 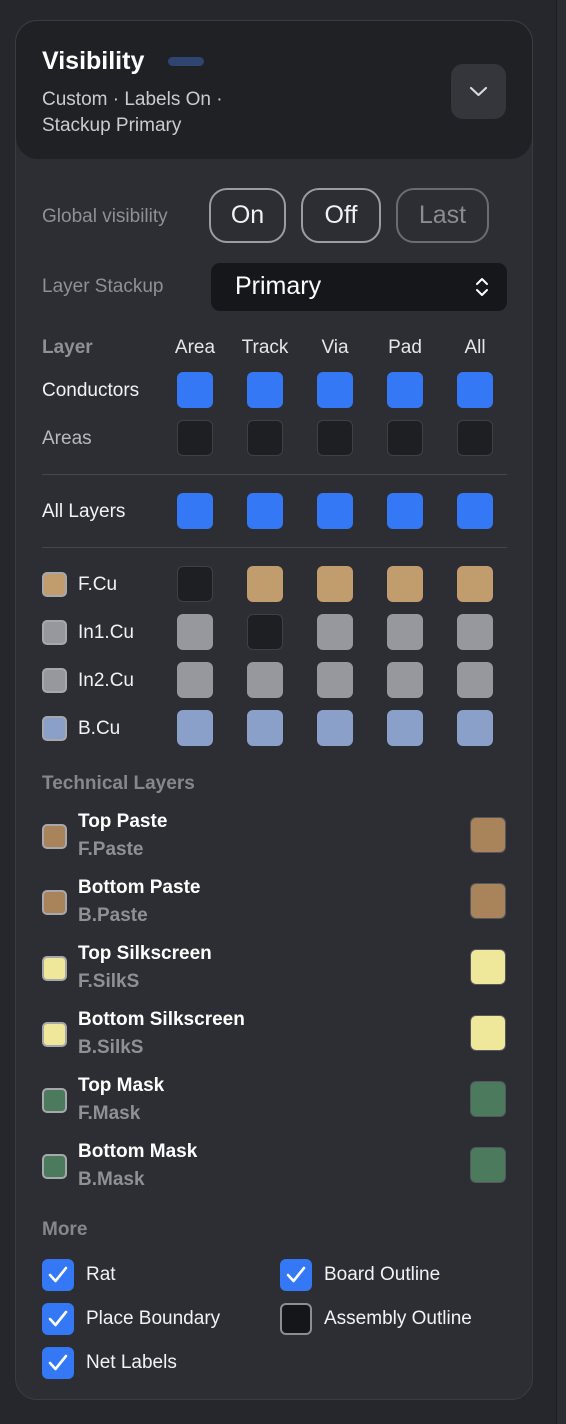 What do you see at coordinates (335, 680) in the screenshot?
I see `toggle-in2cu-via` at bounding box center [335, 680].